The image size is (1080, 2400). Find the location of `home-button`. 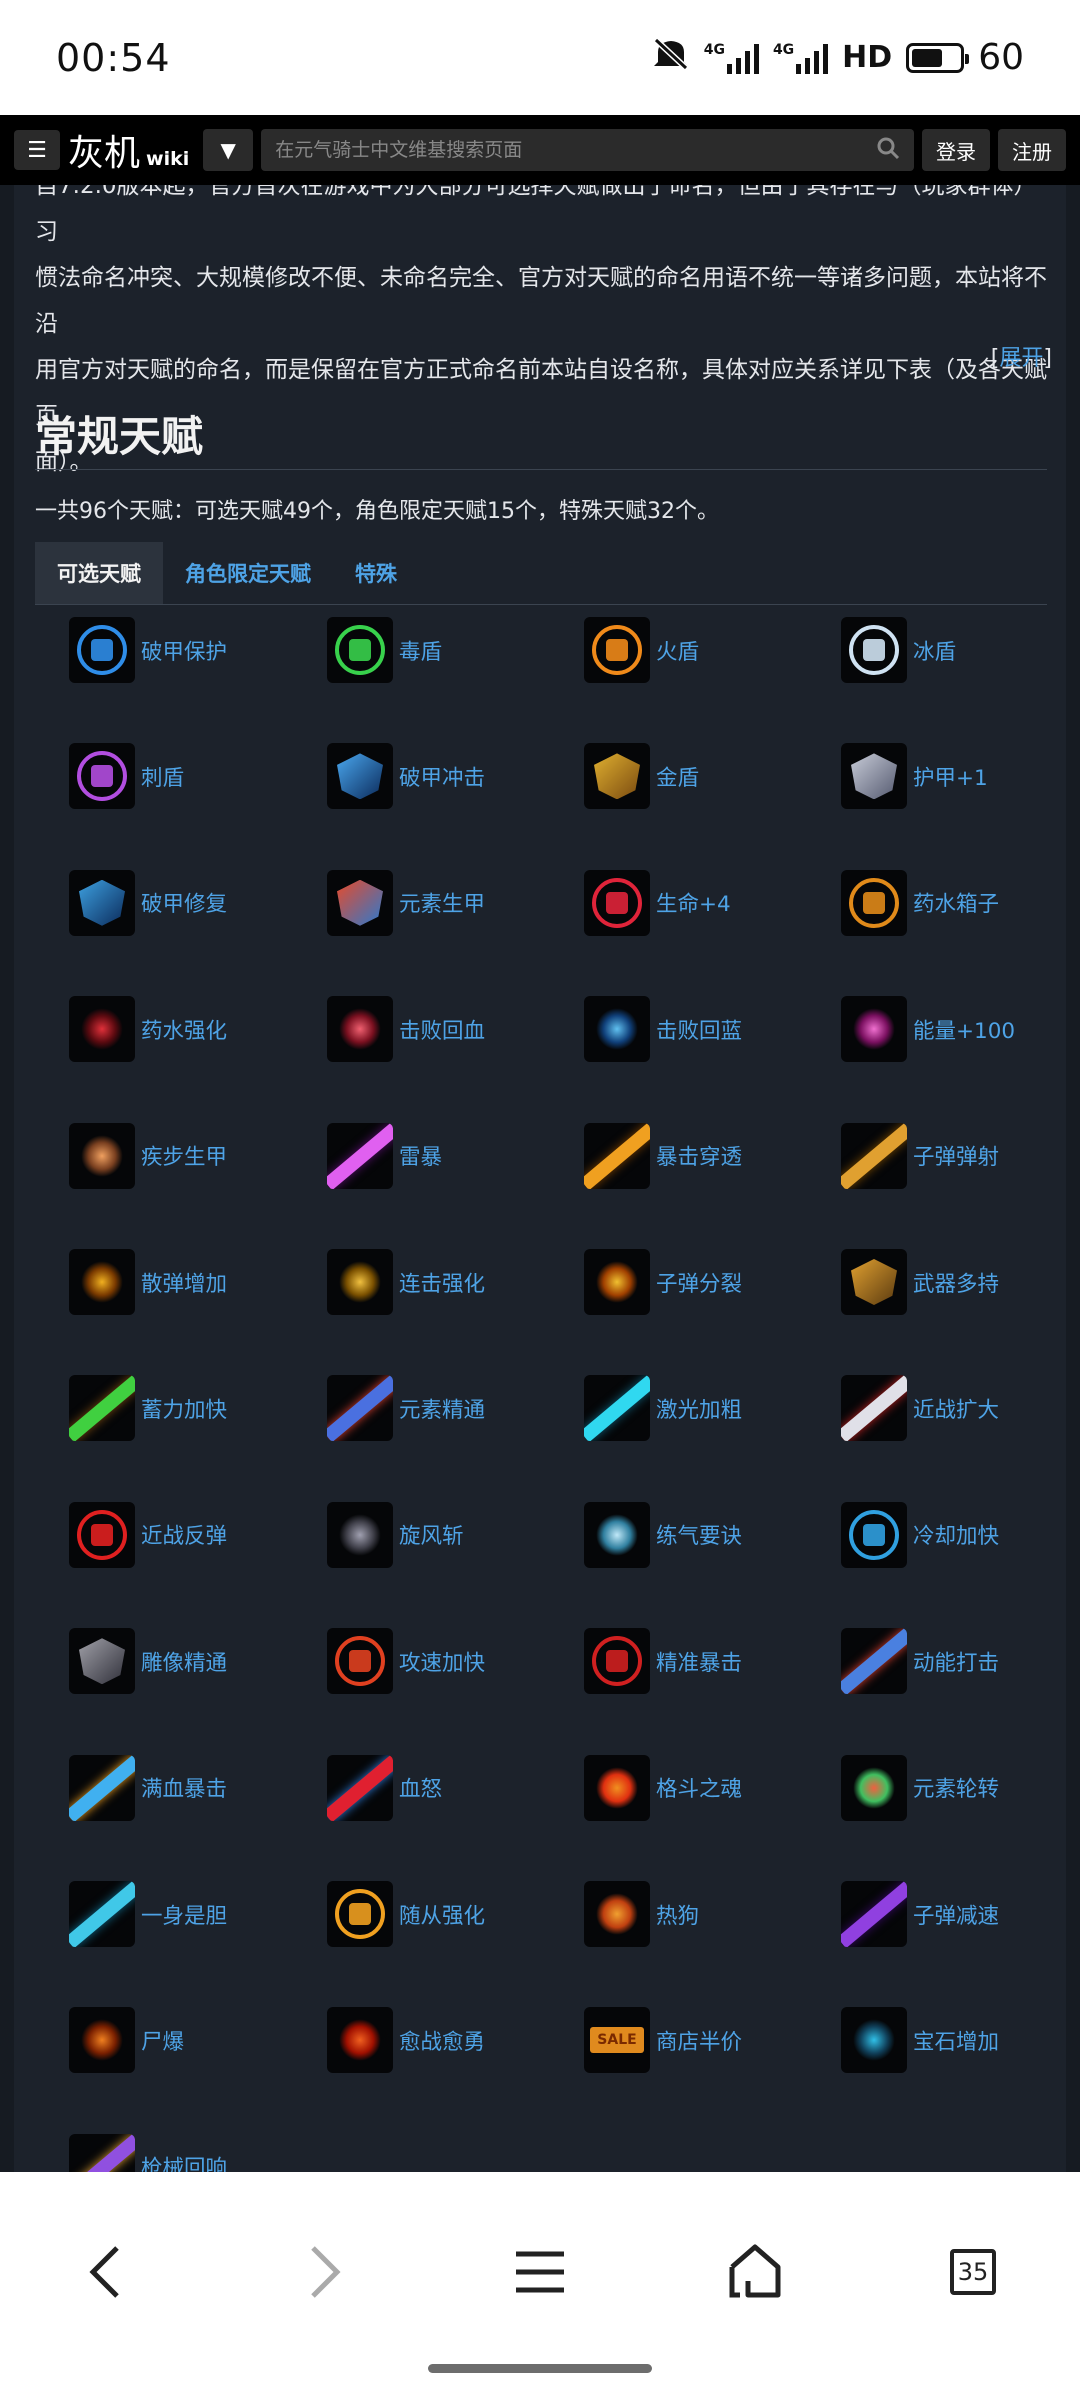

home-button is located at coordinates (755, 2272).